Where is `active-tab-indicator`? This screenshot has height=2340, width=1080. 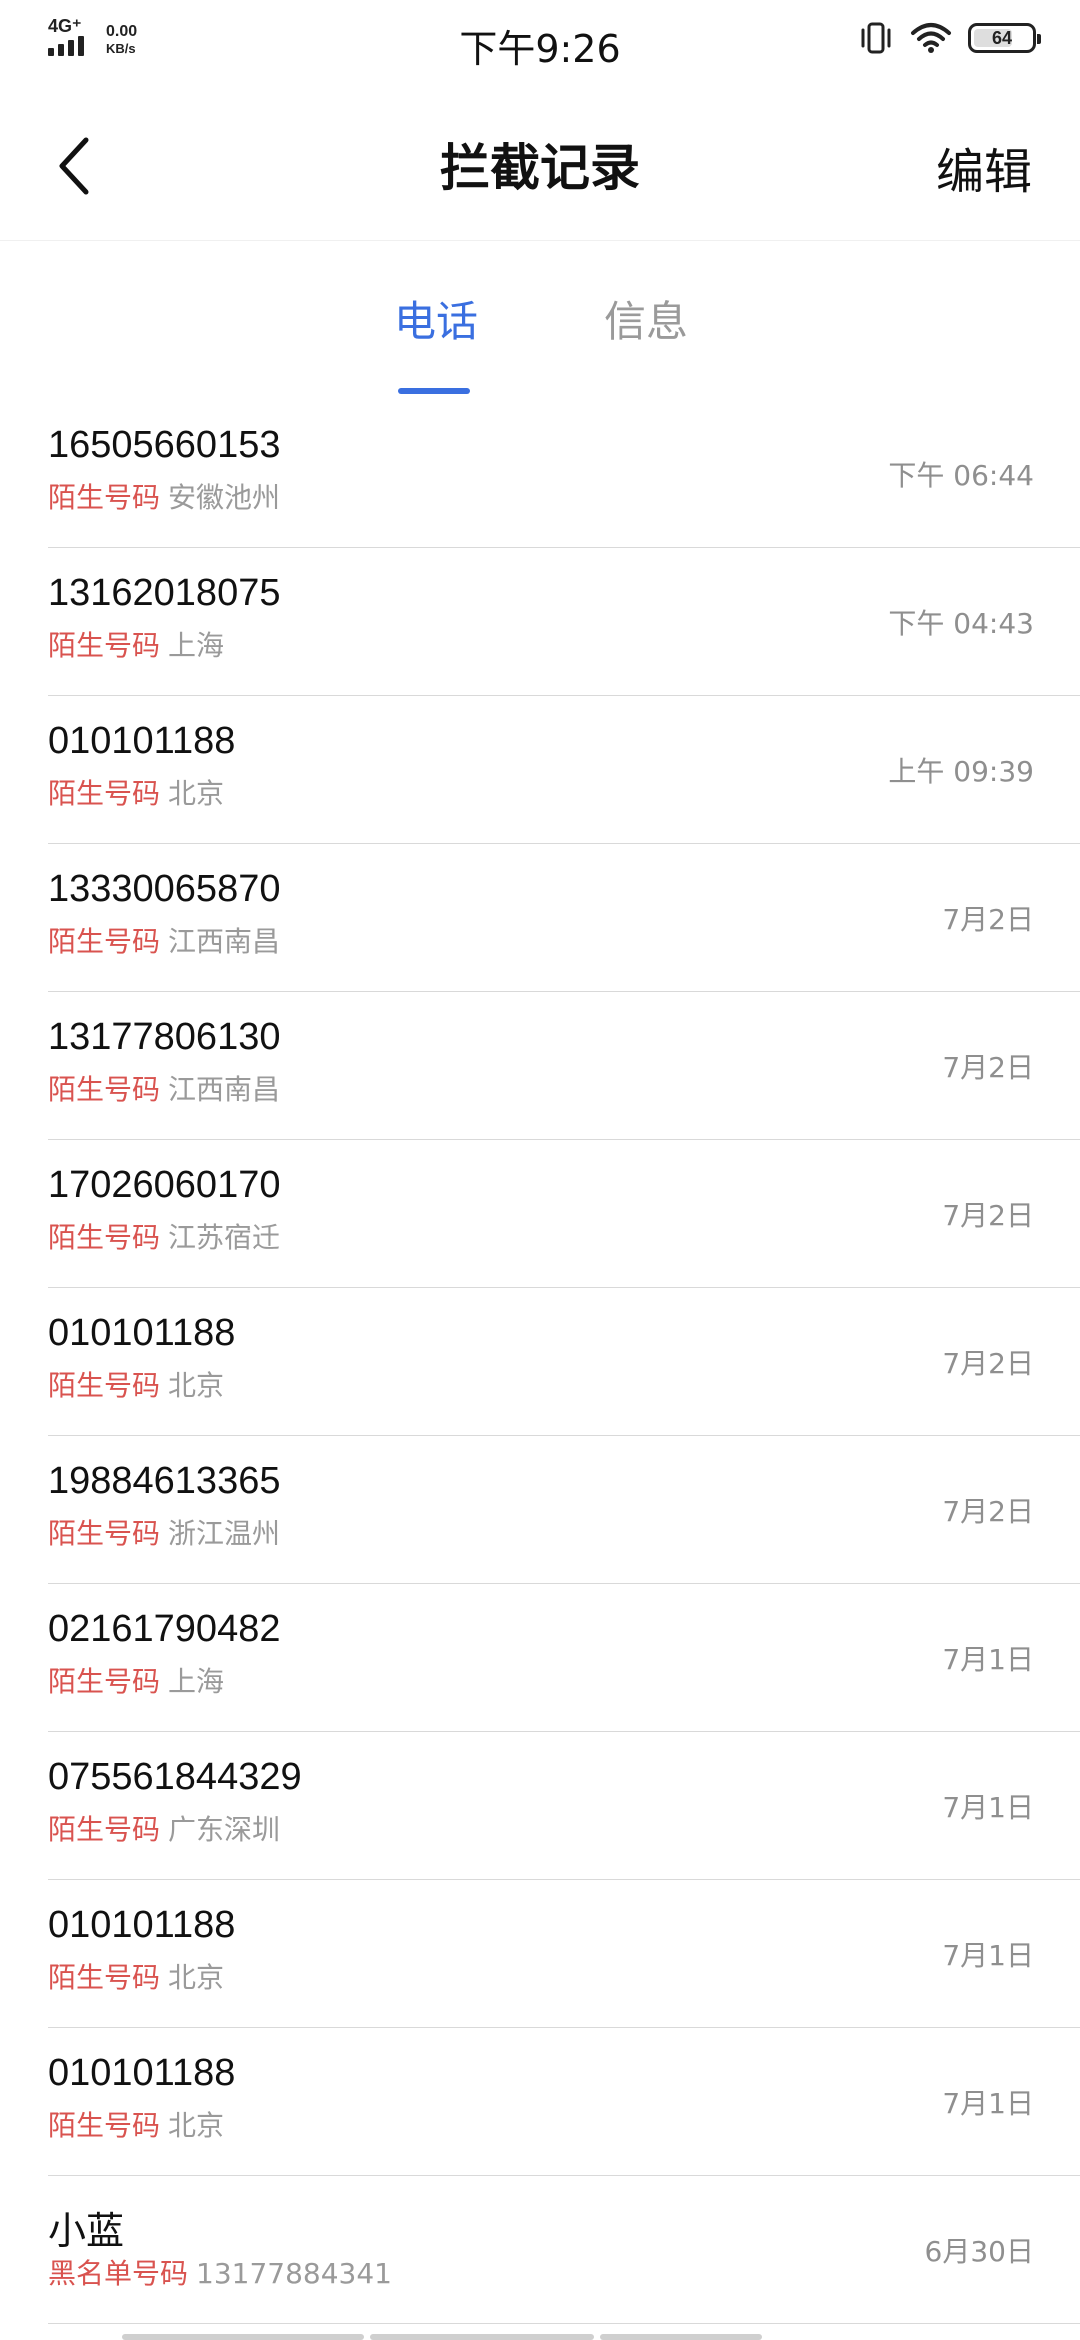
active-tab-indicator is located at coordinates (434, 391).